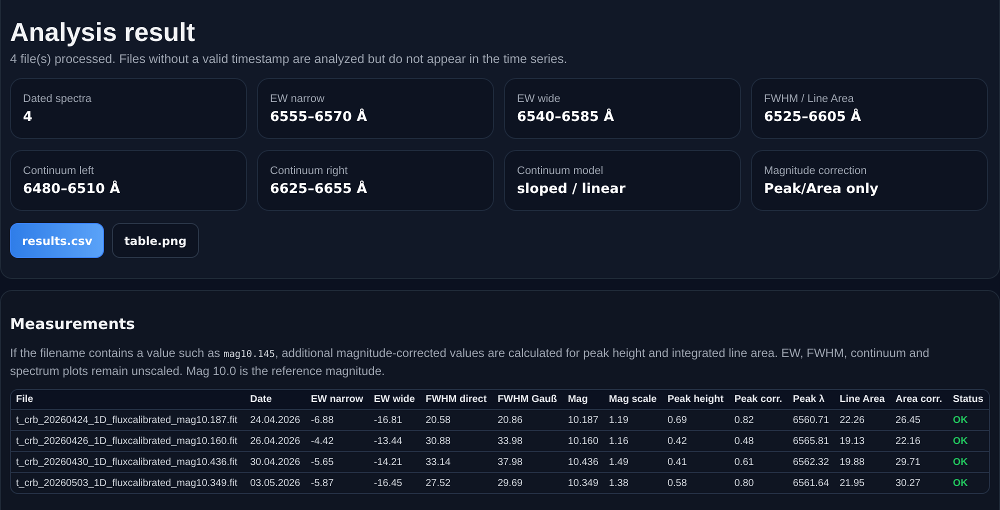  What do you see at coordinates (821, 189) in the screenshot?
I see `stat-value: Peak/Area only` at bounding box center [821, 189].